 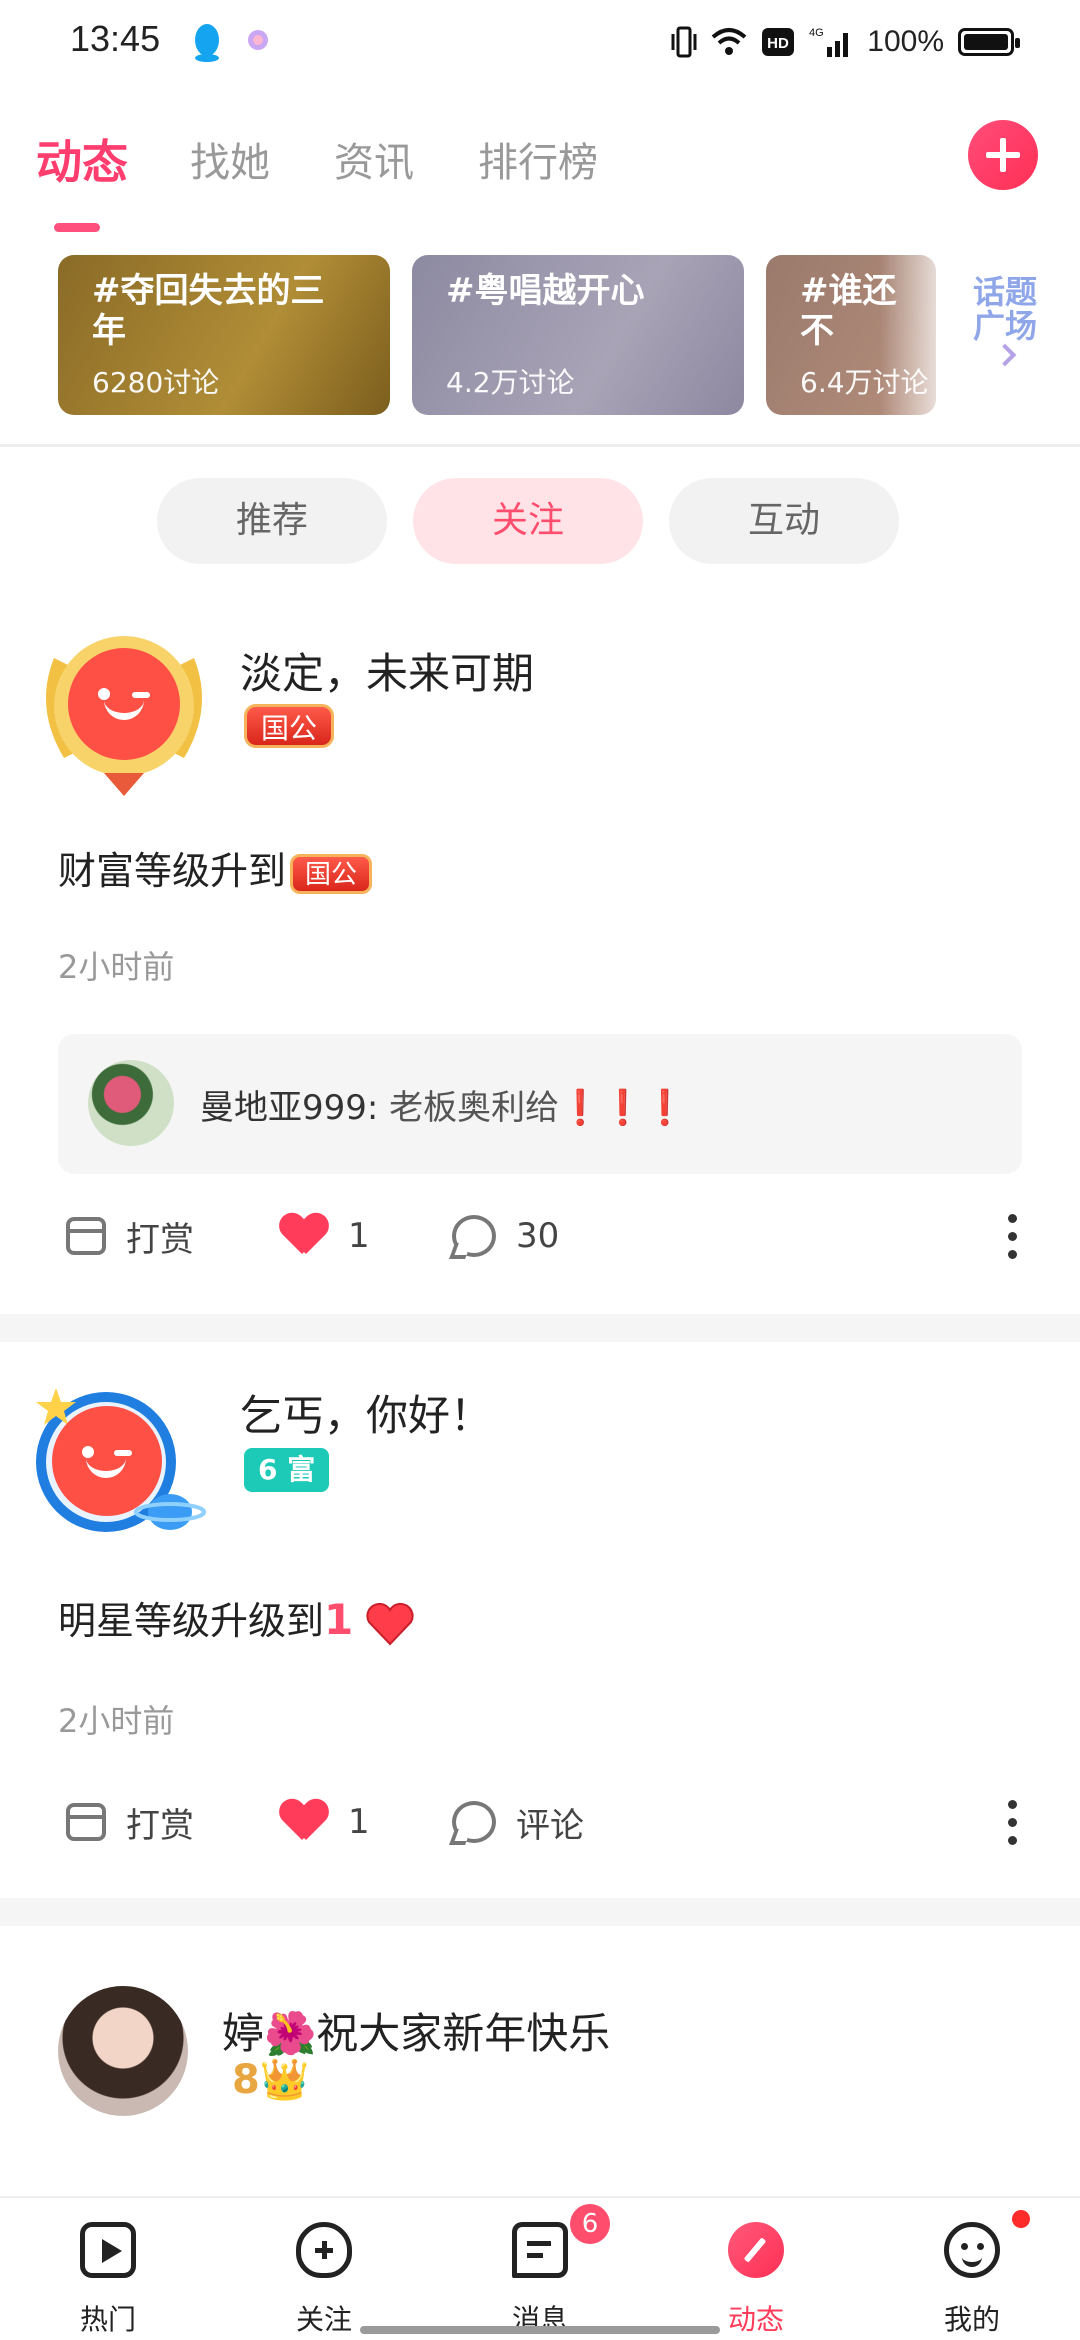 I want to click on username: 乞丐，你好！, so click(x=366, y=1412).